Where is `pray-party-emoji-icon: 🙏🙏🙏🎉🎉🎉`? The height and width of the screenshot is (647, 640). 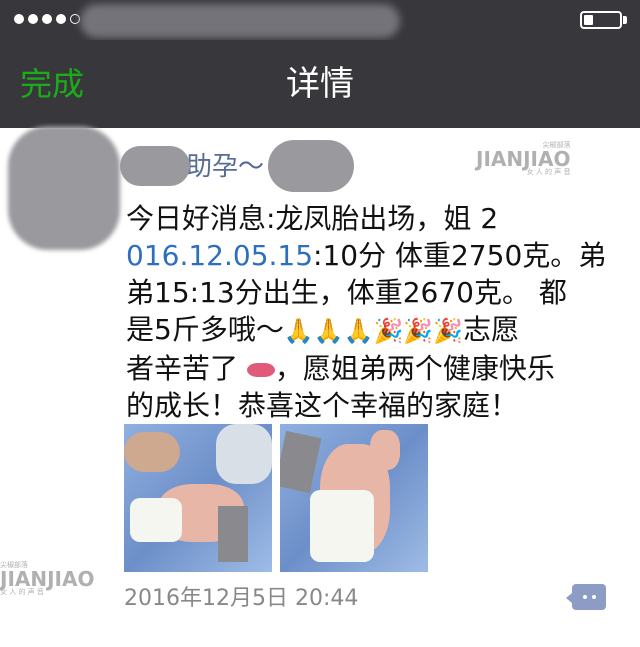
pray-party-emoji-icon: 🙏🙏🙏🎉🎉🎉 is located at coordinates (373, 331).